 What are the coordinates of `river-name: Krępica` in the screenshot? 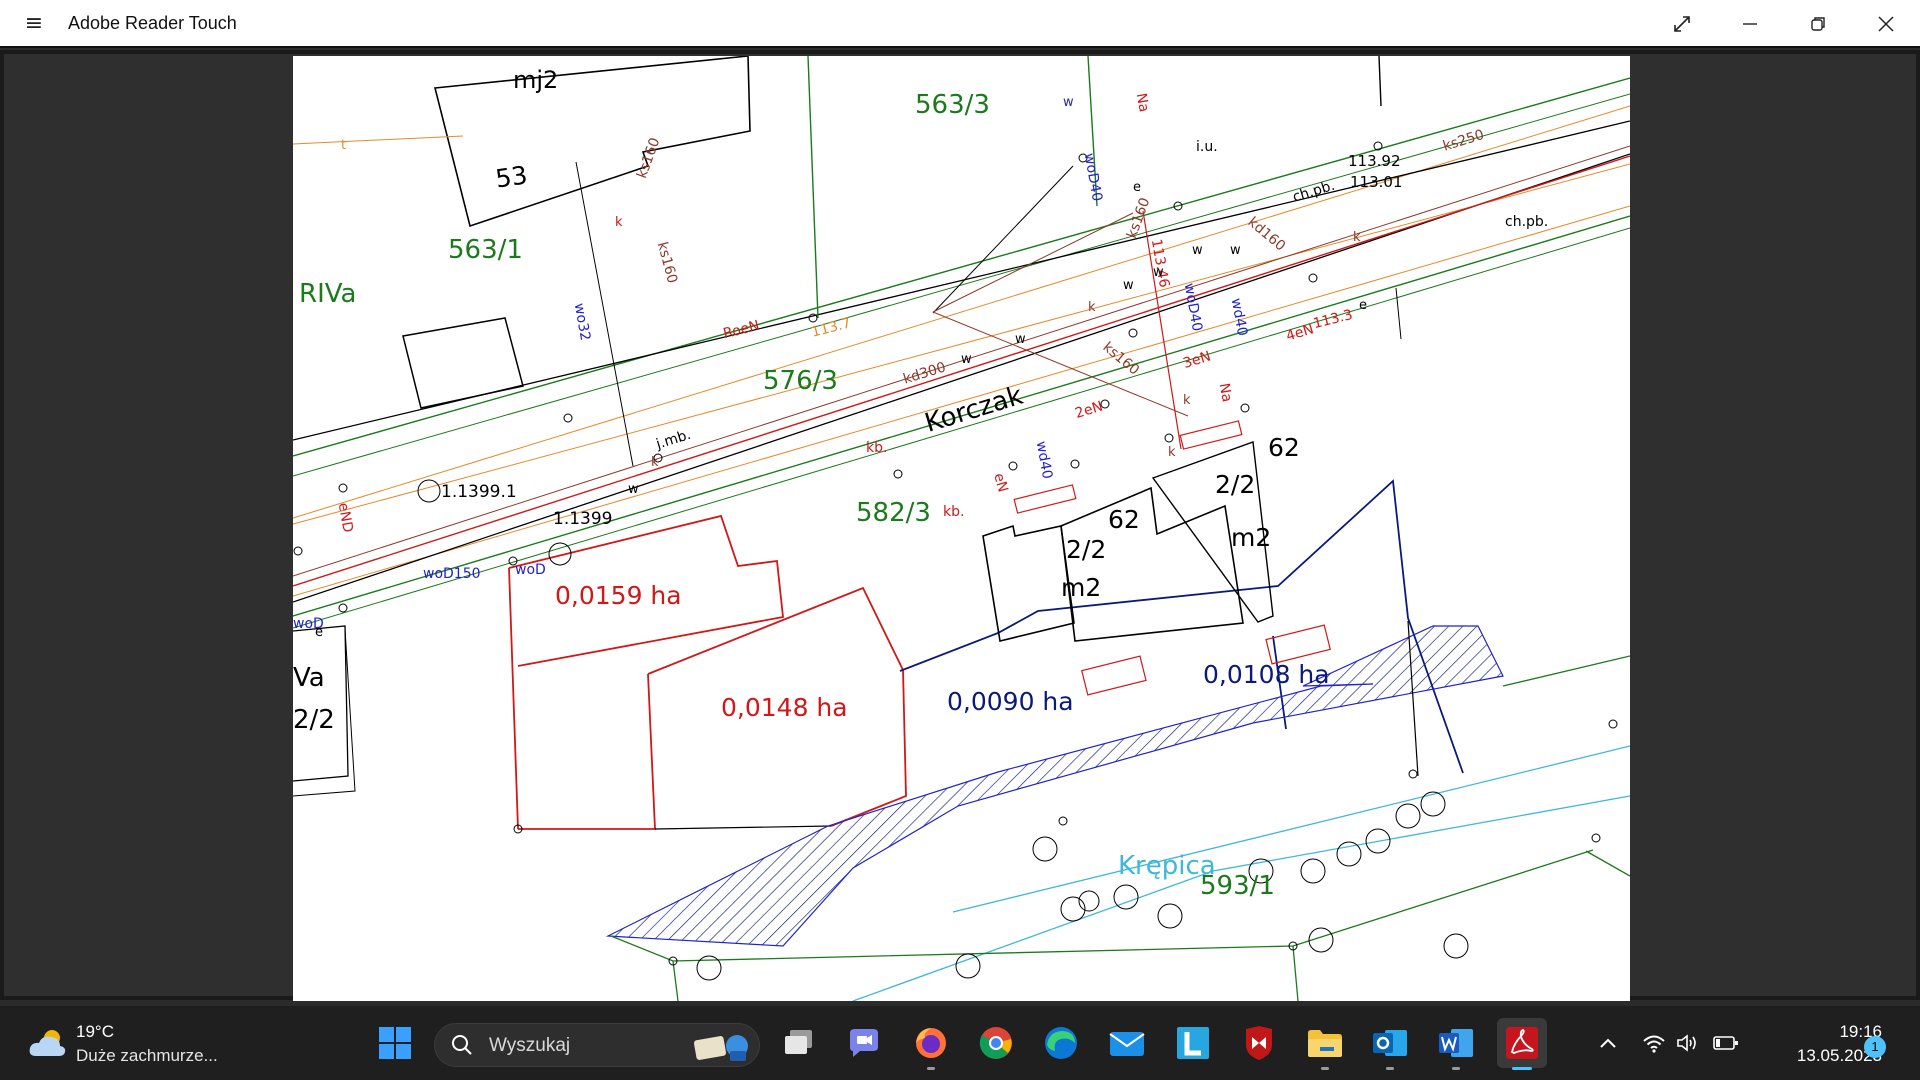 It's located at (1167, 866).